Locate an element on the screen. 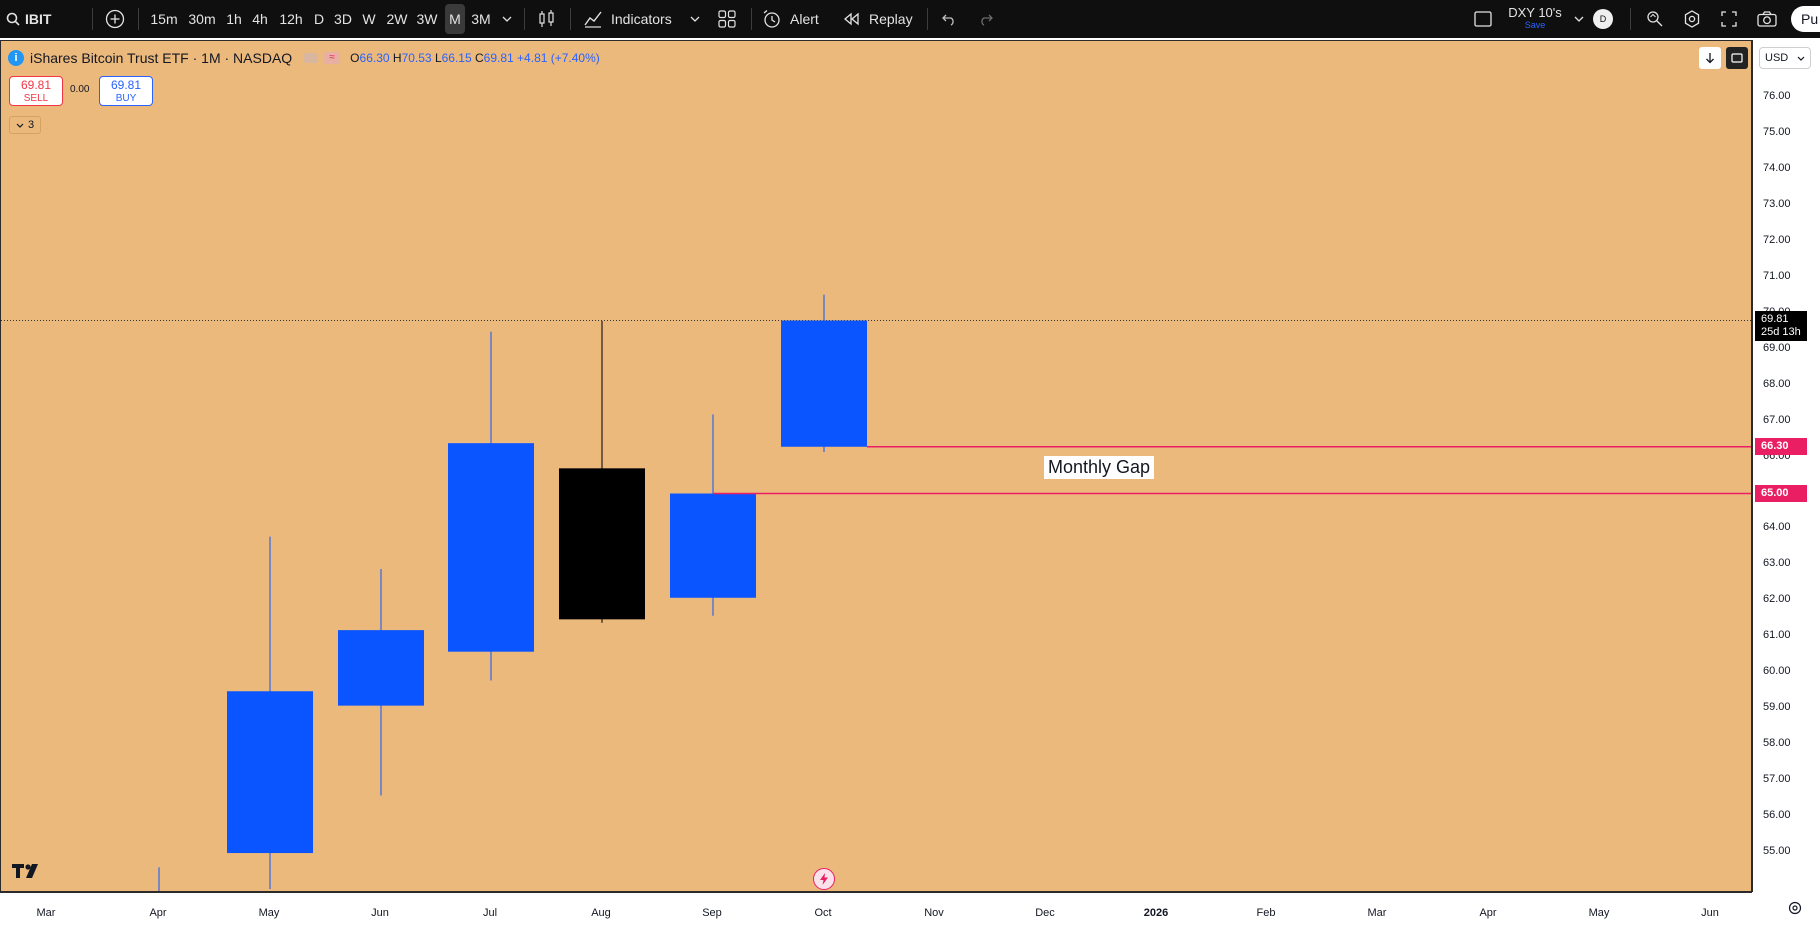 This screenshot has height=925, width=1820. fullscreen-button is located at coordinates (1729, 19).